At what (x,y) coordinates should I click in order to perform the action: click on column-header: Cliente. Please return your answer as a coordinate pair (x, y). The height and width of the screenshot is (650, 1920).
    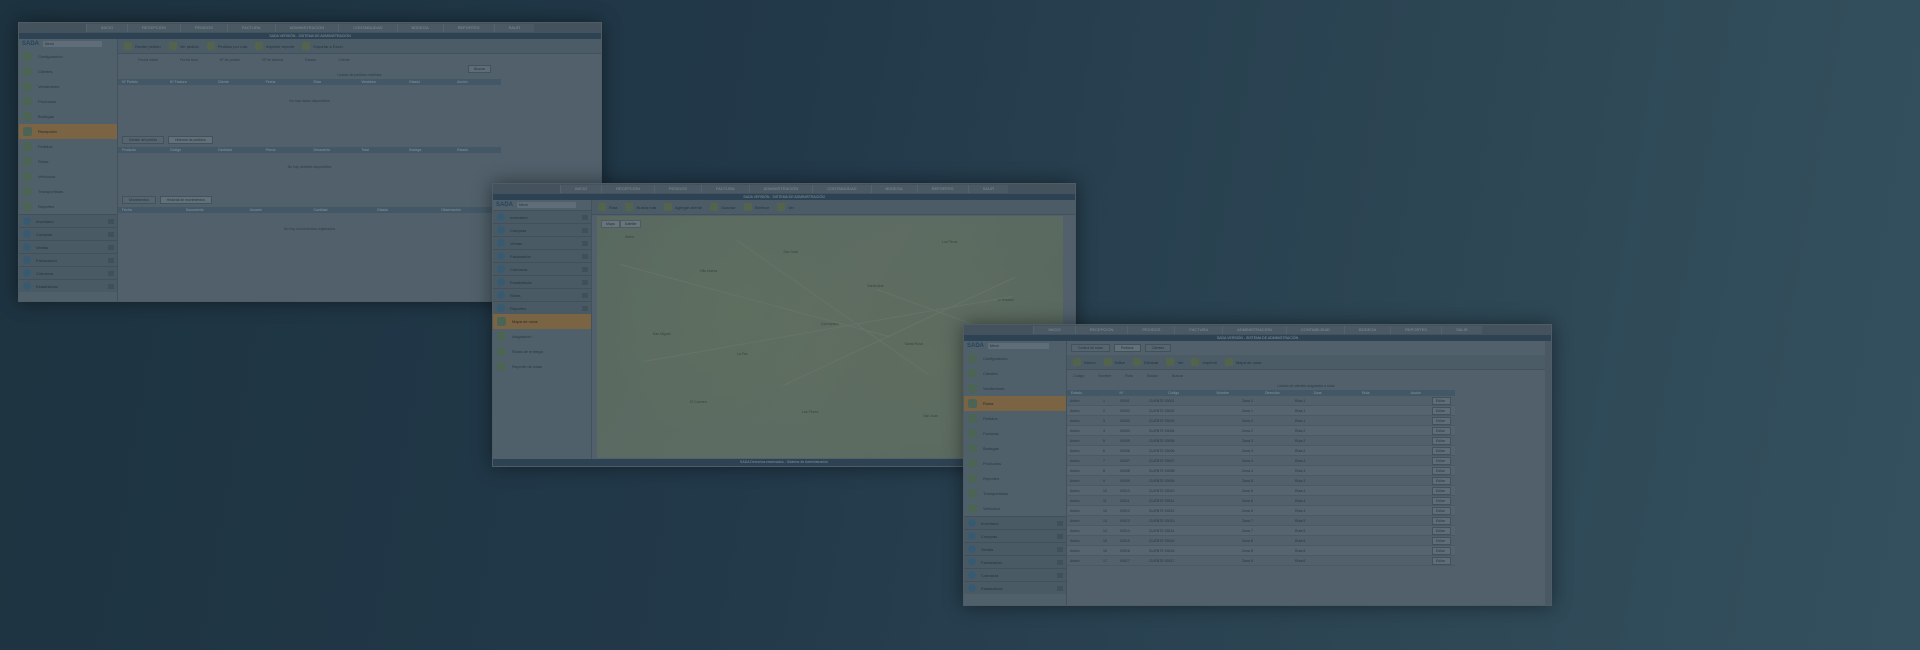
    Looking at the image, I should click on (238, 82).